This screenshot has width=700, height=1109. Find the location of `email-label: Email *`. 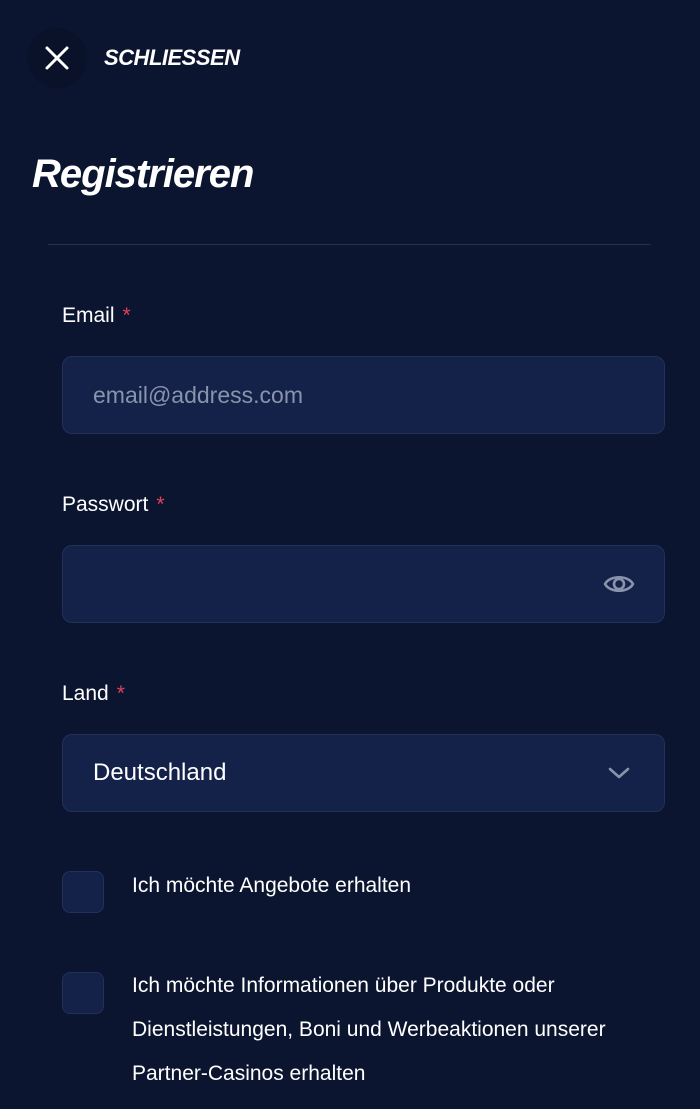

email-label: Email * is located at coordinates (96, 316).